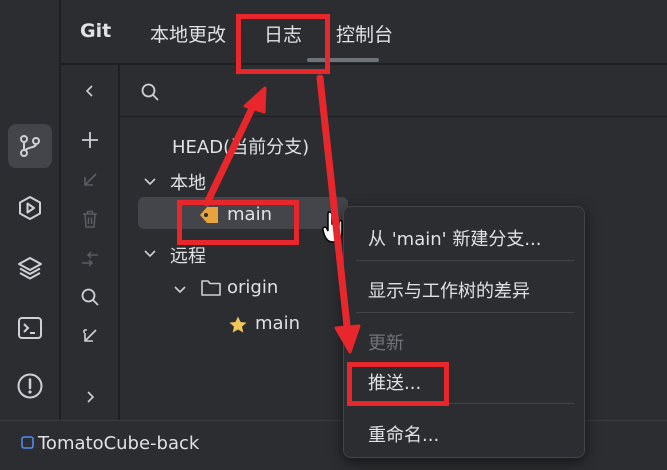  Describe the element at coordinates (343, 60) in the screenshot. I see `active-tab-indicator` at that location.